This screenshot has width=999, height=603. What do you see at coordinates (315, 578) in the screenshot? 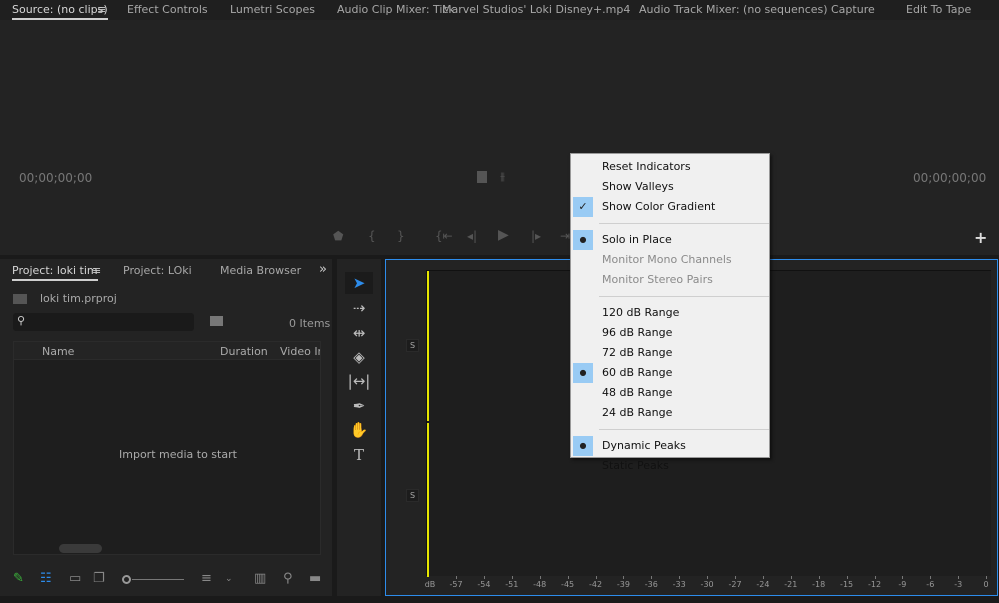
I see `new-bin-icon: ▬` at bounding box center [315, 578].